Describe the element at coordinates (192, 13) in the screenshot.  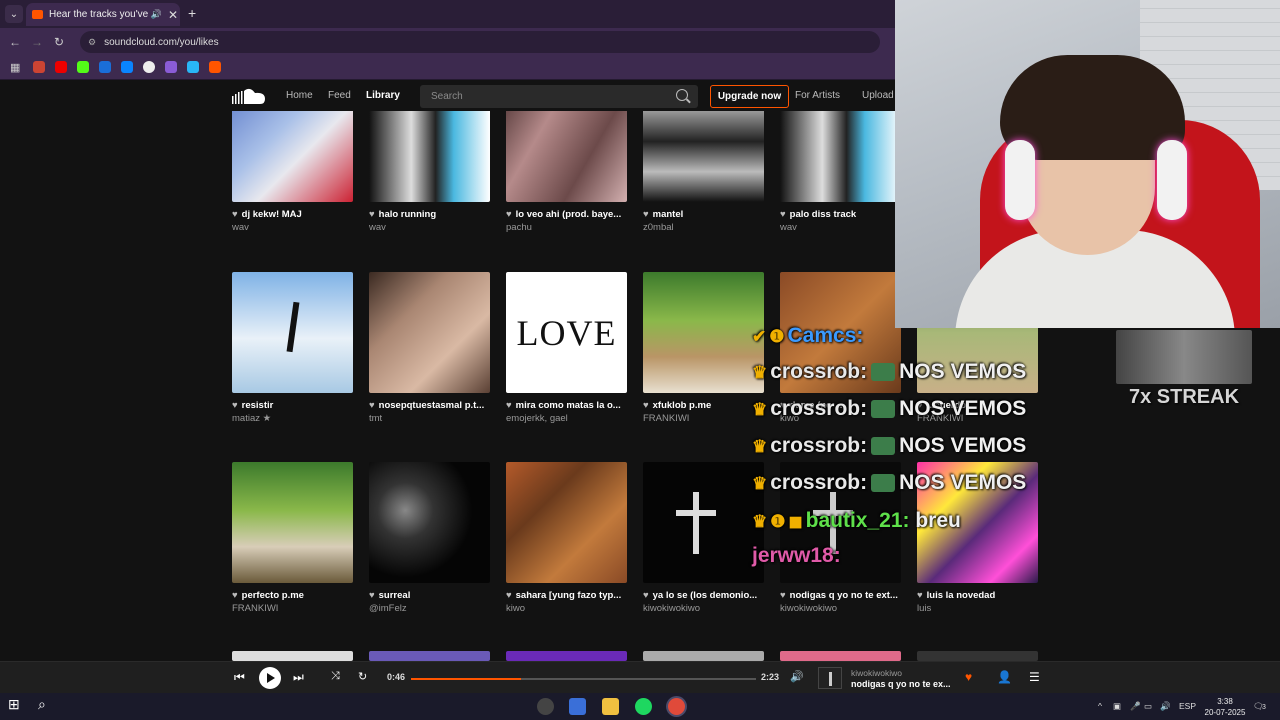
I see `new-tab-button: +` at that location.